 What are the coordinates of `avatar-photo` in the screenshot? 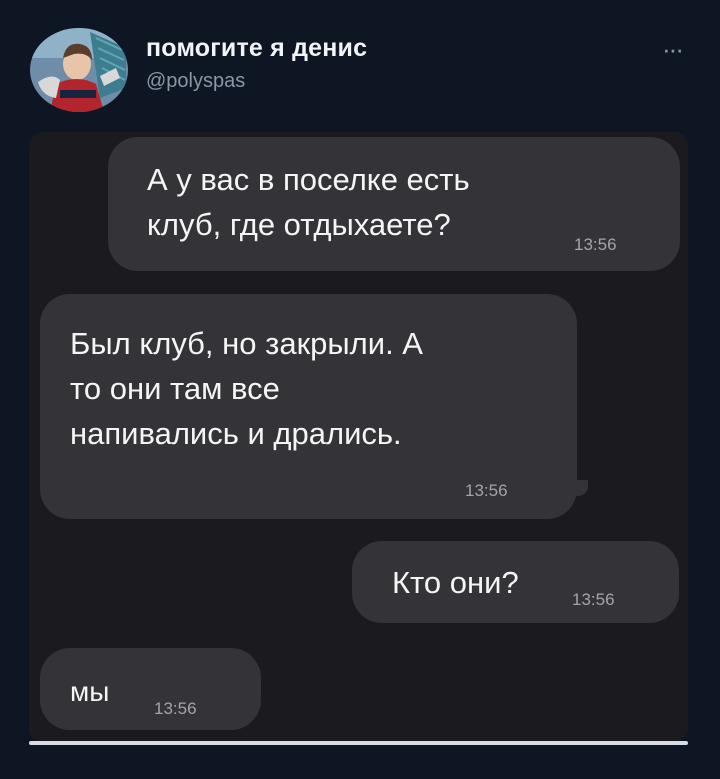 It's located at (79, 70).